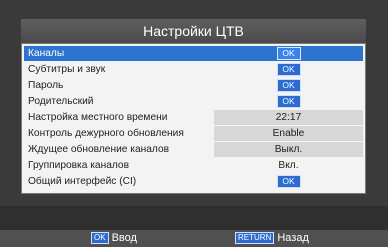 The width and height of the screenshot is (388, 247). What do you see at coordinates (98, 117) in the screenshot?
I see `menu-item-label: Настройка местного времени` at bounding box center [98, 117].